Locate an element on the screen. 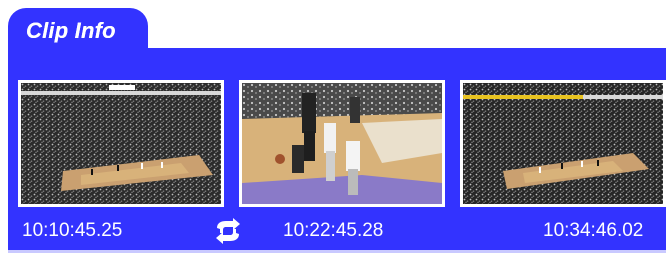 Image resolution: width=666 pixels, height=255 pixels. players-closeup-image is located at coordinates (342, 143).